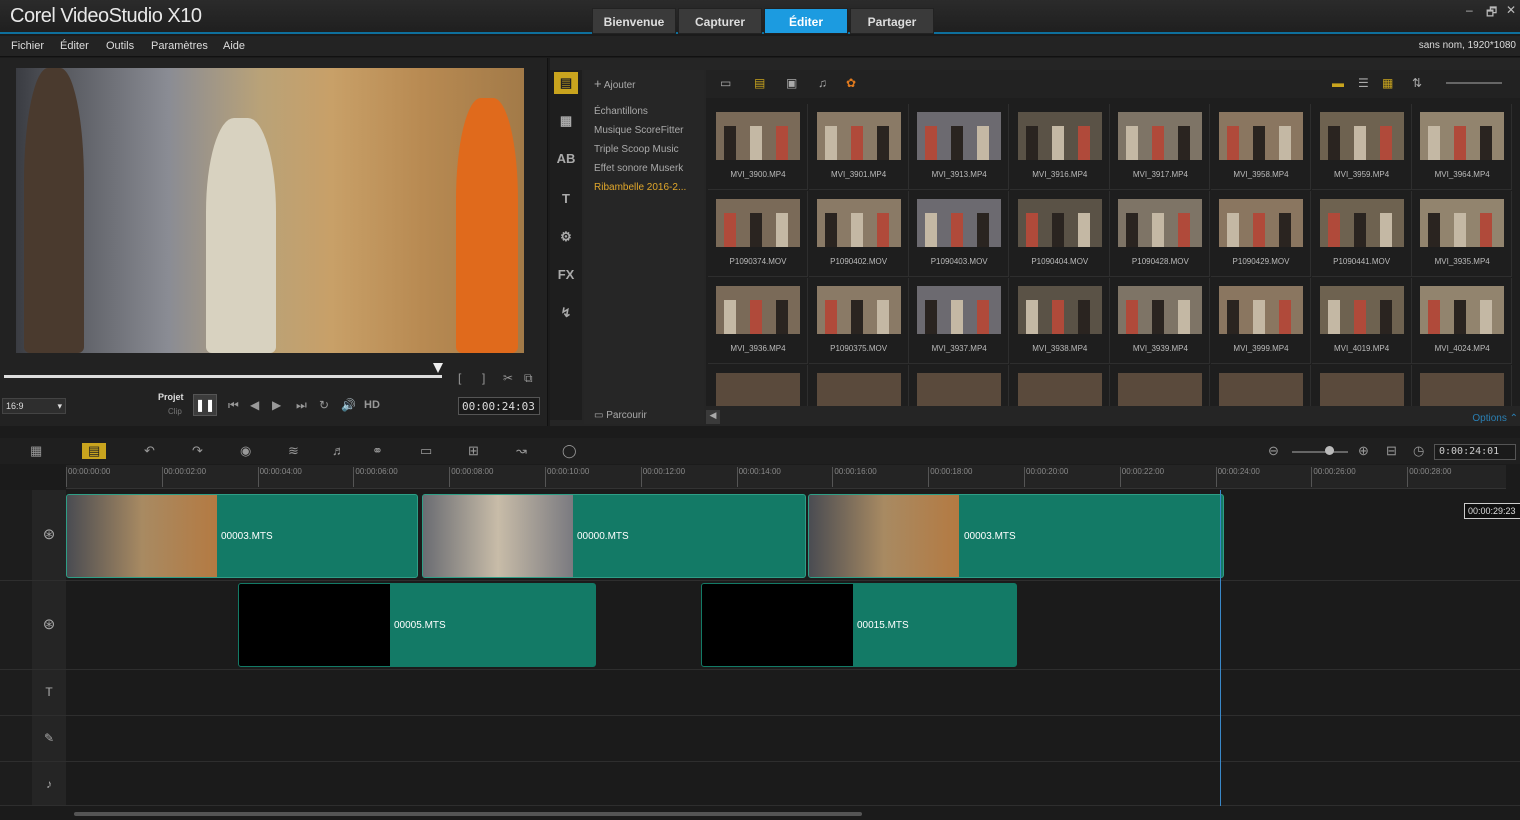 Image resolution: width=1520 pixels, height=820 pixels. Describe the element at coordinates (324, 405) in the screenshot. I see `repeat-icon: ↻` at that location.